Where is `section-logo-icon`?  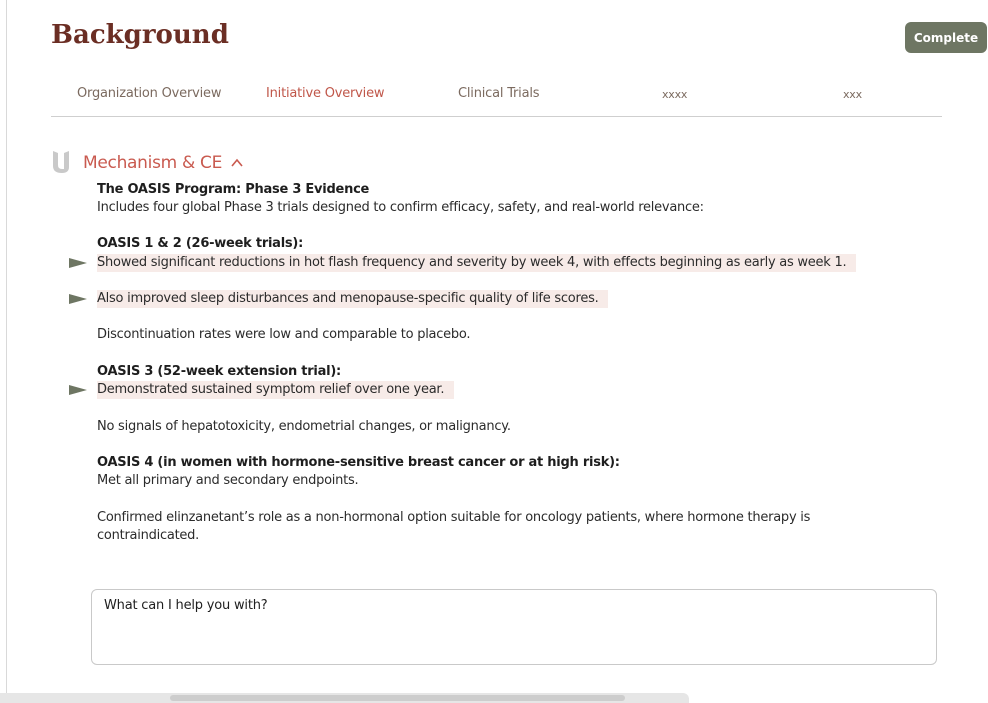 section-logo-icon is located at coordinates (61, 162).